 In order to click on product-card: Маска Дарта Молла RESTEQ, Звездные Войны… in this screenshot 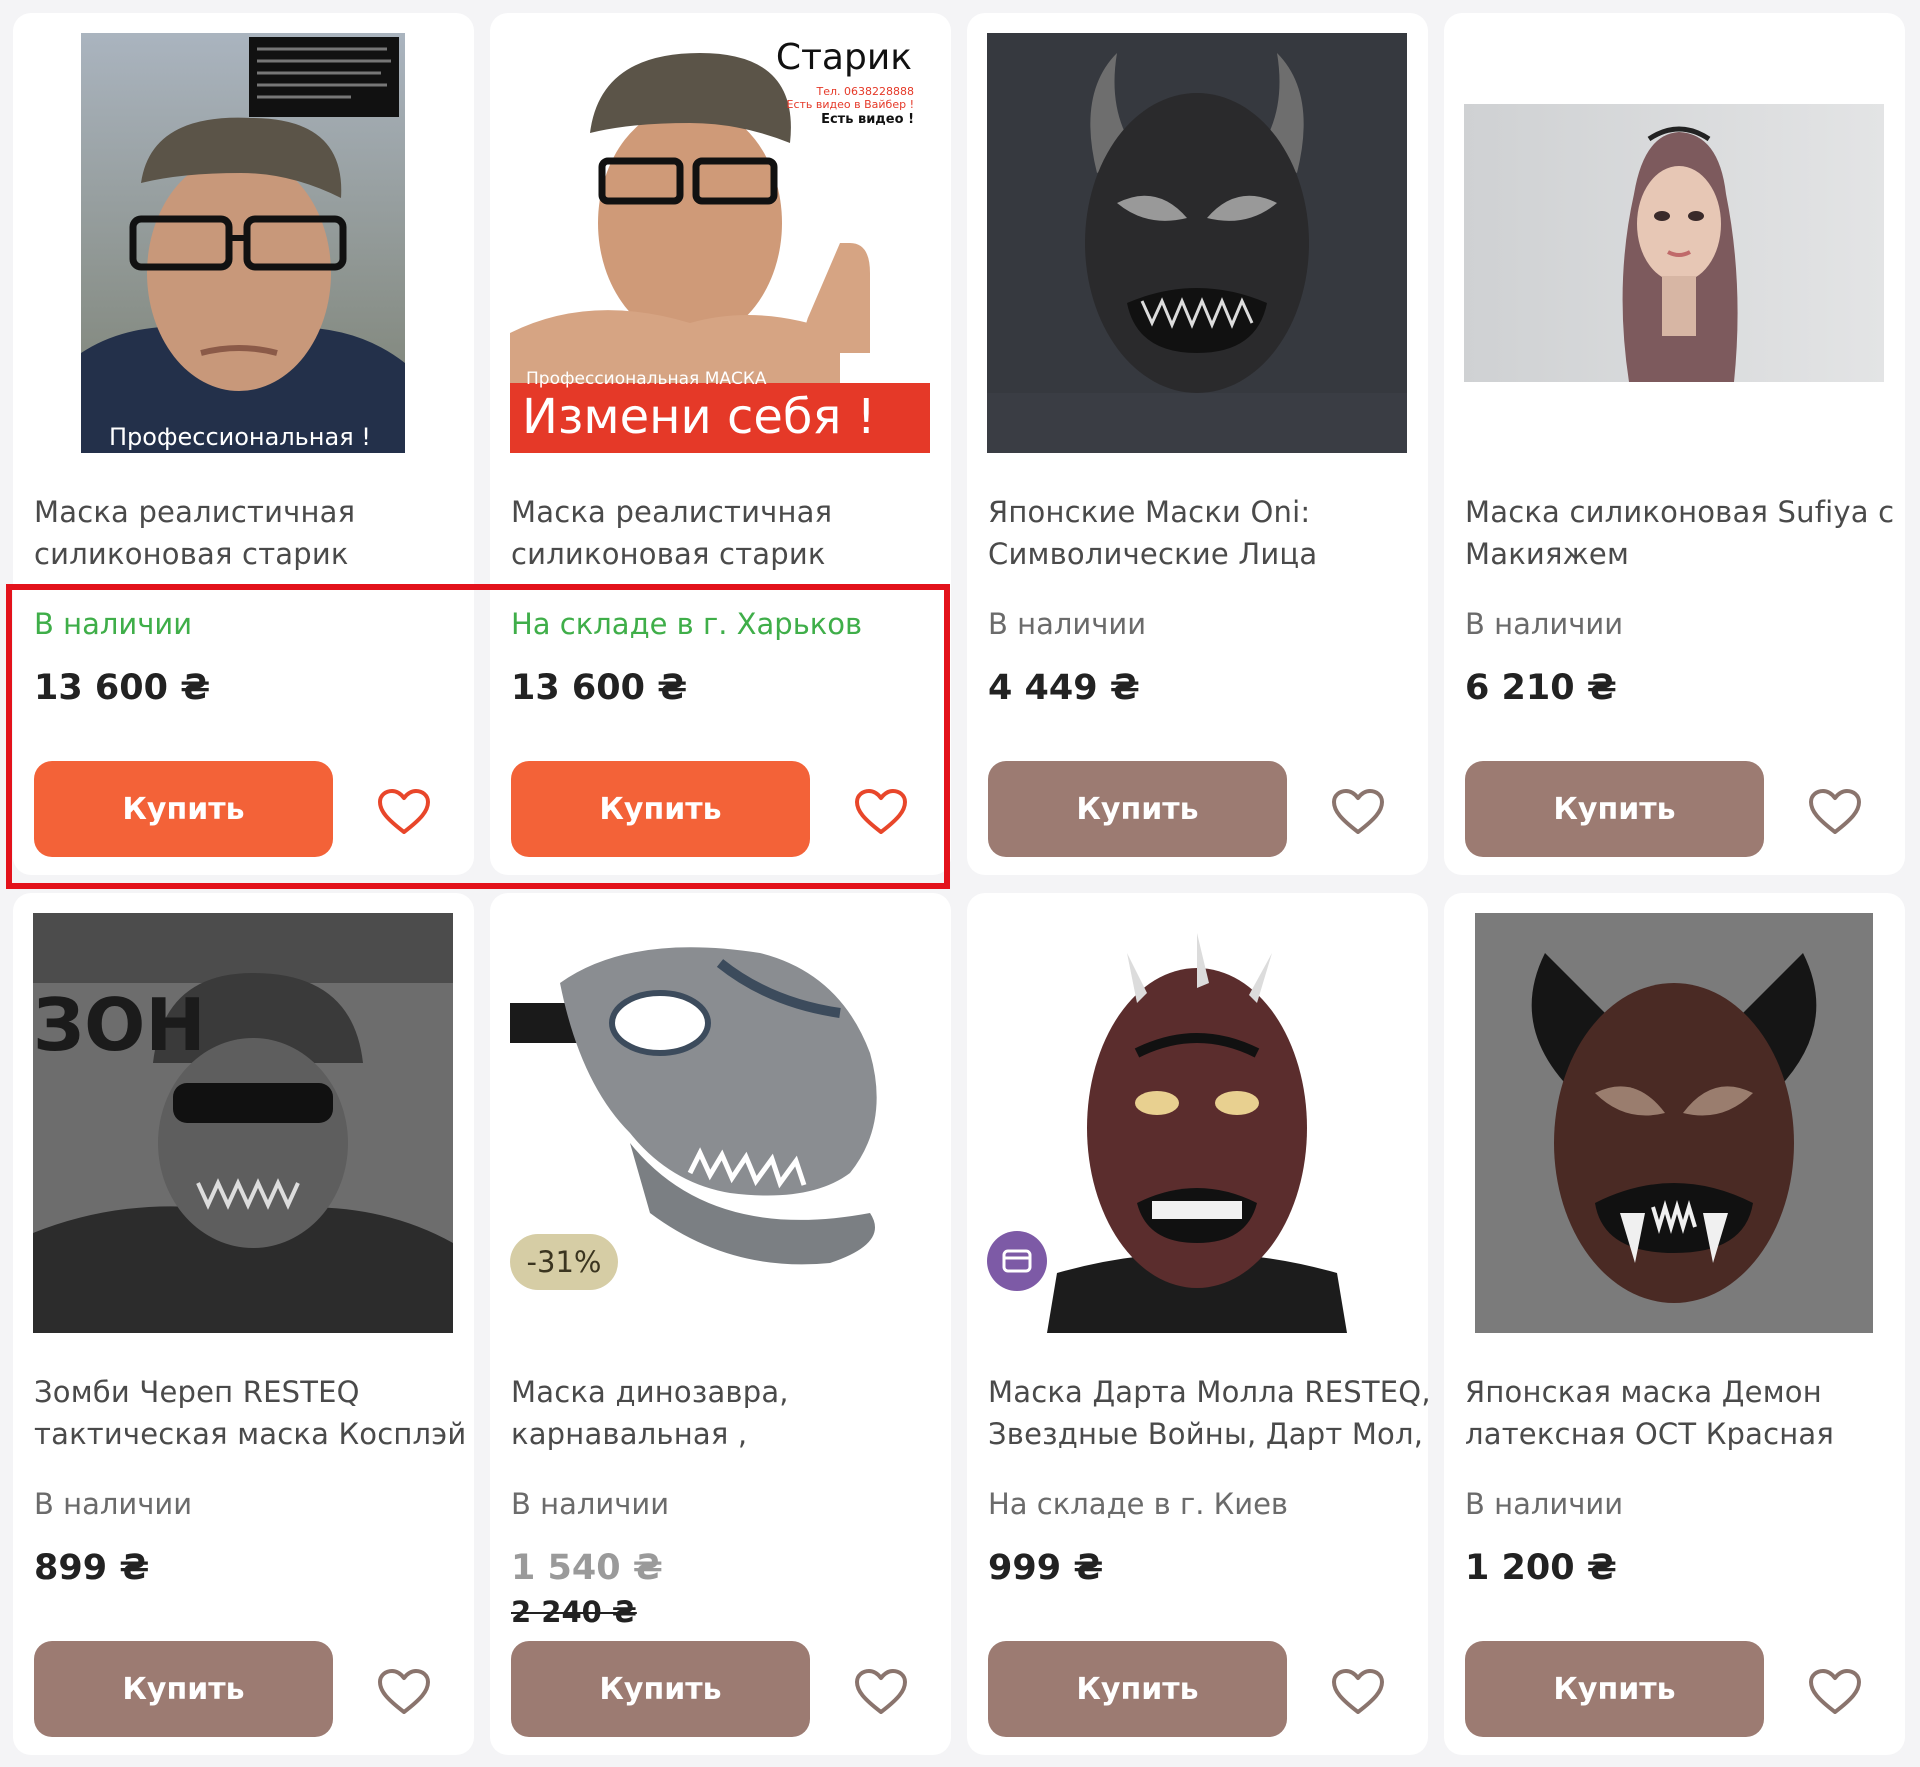, I will do `click(1197, 1324)`.